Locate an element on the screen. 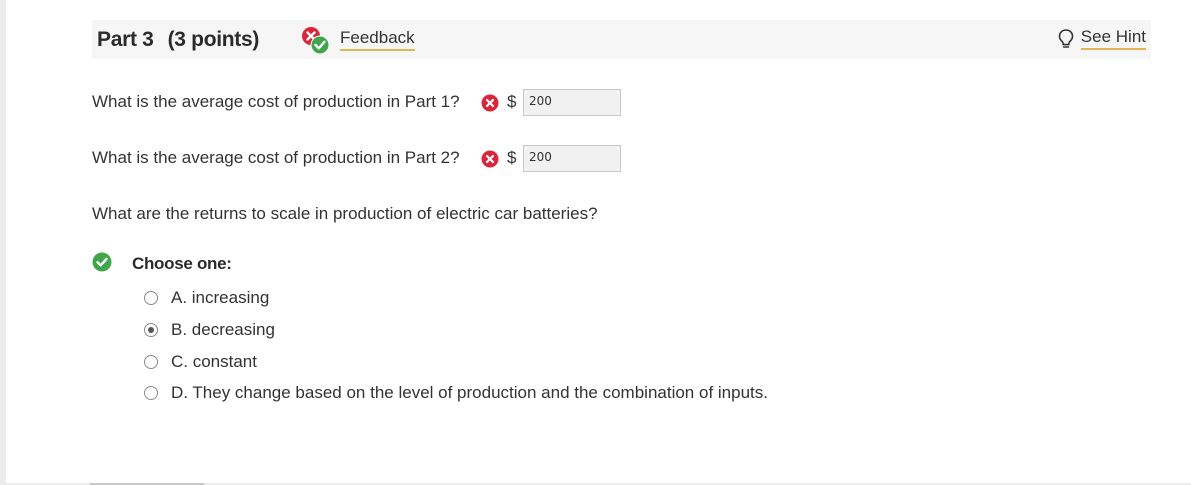  correct-icon is located at coordinates (102, 262).